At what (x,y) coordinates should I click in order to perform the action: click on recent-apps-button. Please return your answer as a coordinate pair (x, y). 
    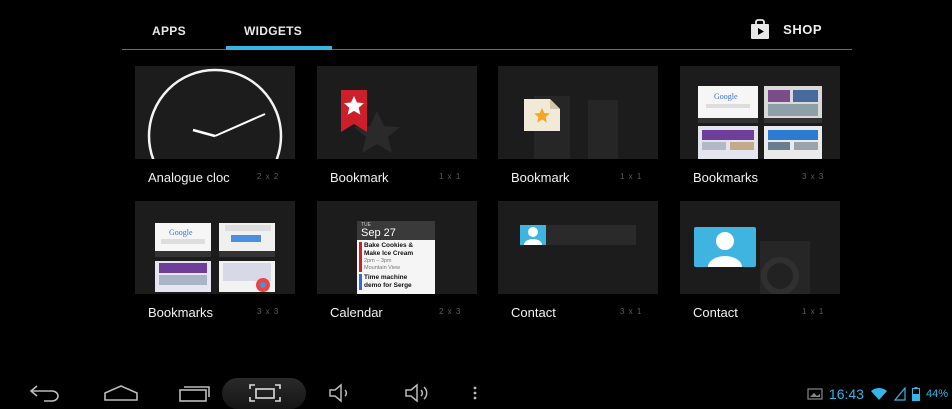
    Looking at the image, I should click on (194, 393).